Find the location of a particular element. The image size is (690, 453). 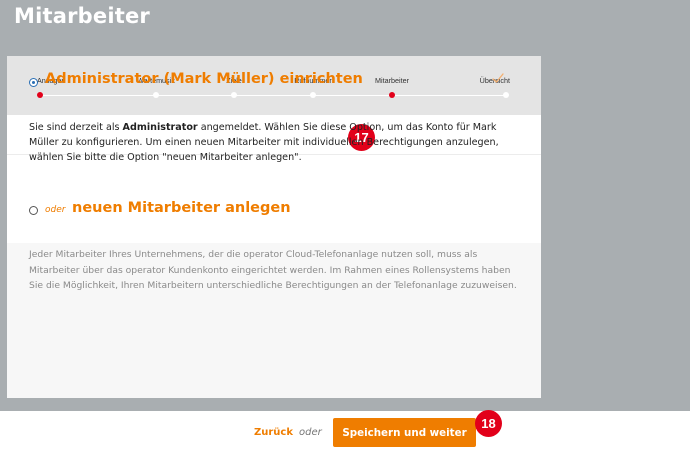

footer-or-label: oder is located at coordinates (310, 432).